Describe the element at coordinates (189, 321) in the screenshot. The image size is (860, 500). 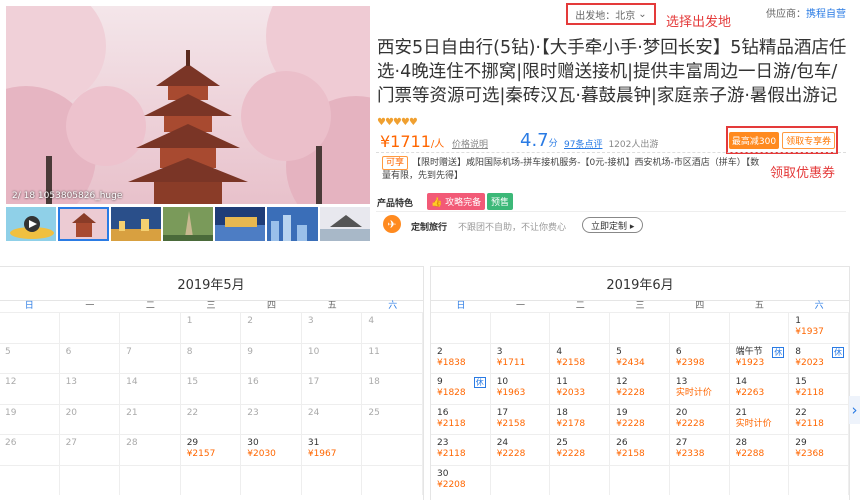
I see `day-number: 1` at that location.